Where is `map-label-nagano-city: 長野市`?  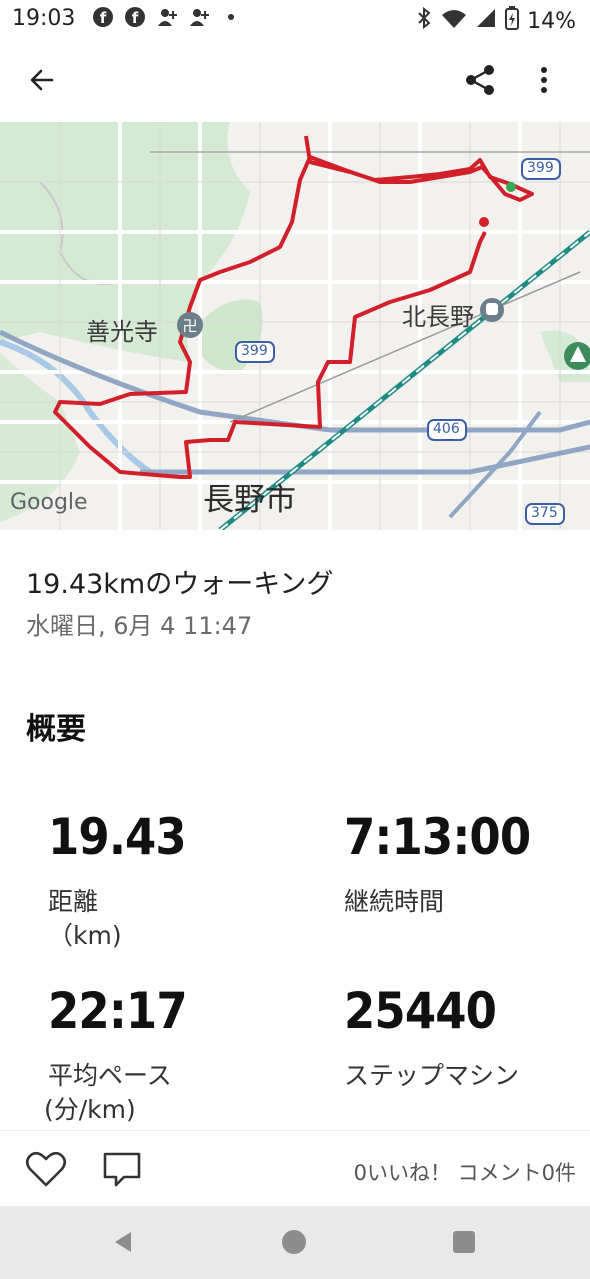 map-label-nagano-city: 長野市 is located at coordinates (249, 500).